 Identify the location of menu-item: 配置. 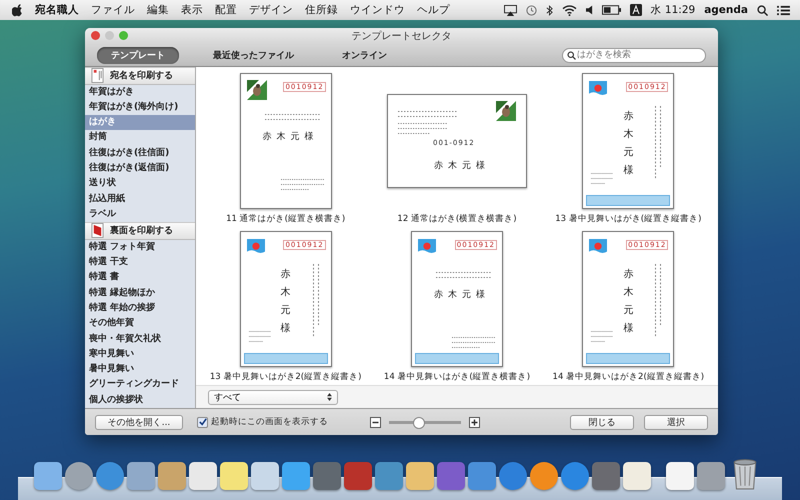
(226, 10).